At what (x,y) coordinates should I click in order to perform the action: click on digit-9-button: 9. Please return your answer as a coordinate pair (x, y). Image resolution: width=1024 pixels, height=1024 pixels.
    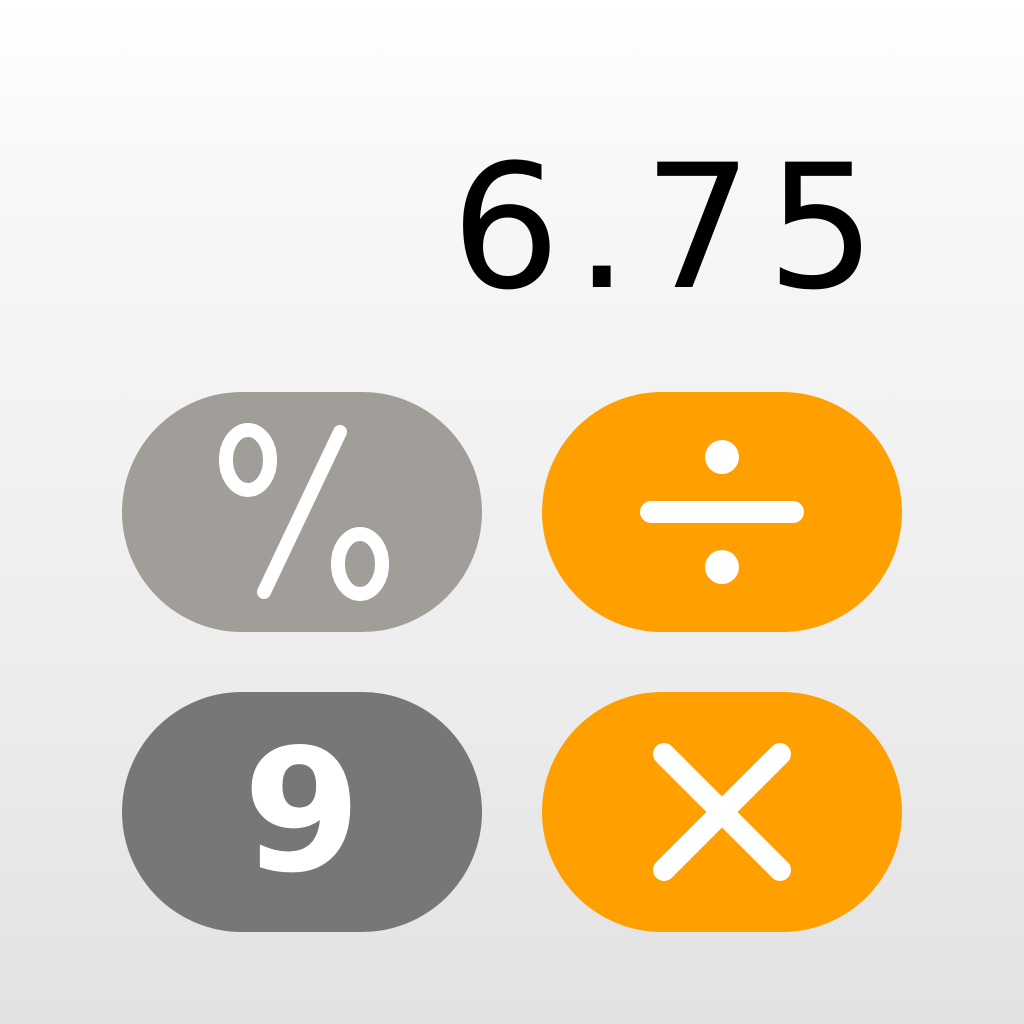
    Looking at the image, I should click on (302, 812).